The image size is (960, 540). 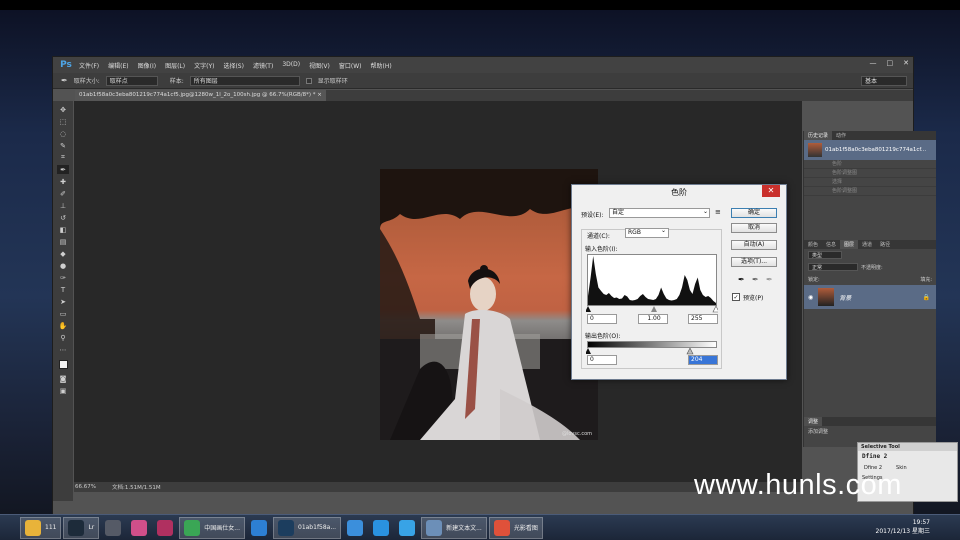 What do you see at coordinates (652, 309) in the screenshot?
I see `input-sliders` at bounding box center [652, 309].